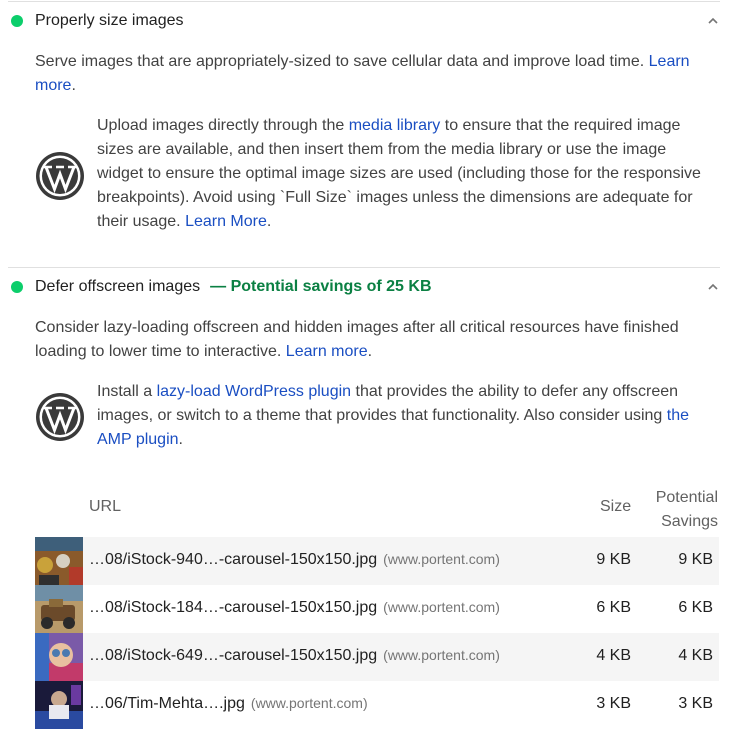 This screenshot has height=732, width=745. What do you see at coordinates (695, 559) in the screenshot?
I see `savings-cell: 9 KB` at bounding box center [695, 559].